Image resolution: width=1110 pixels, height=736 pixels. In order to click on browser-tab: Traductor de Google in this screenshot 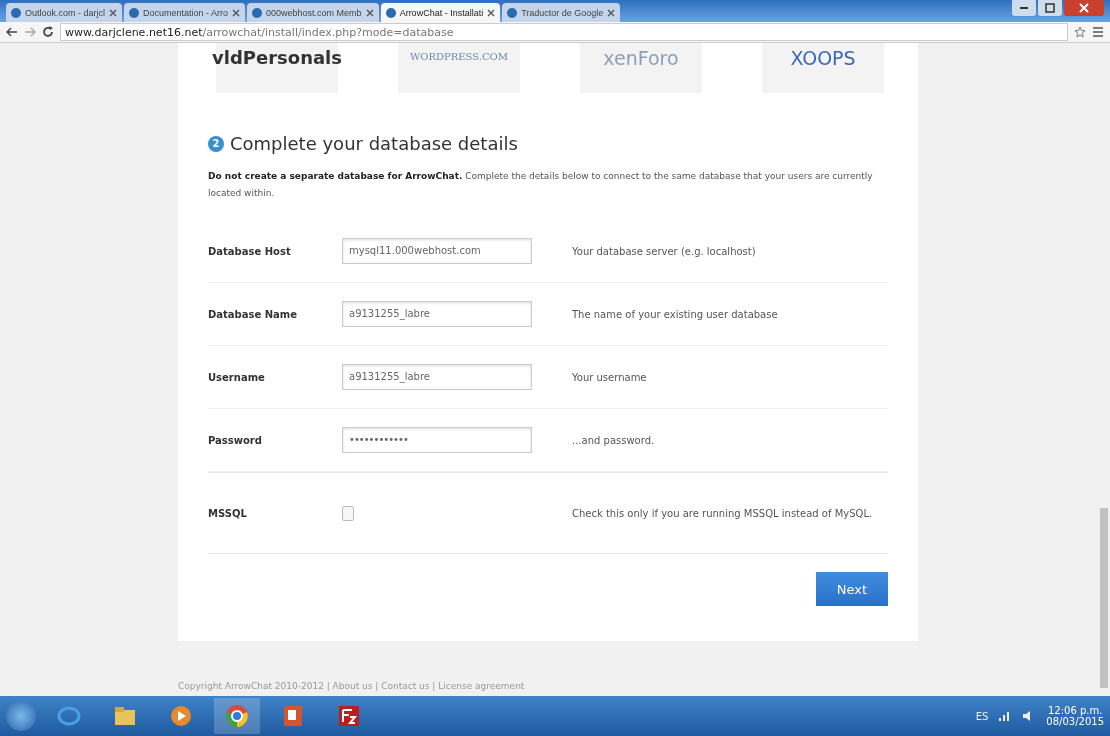, I will do `click(561, 12)`.